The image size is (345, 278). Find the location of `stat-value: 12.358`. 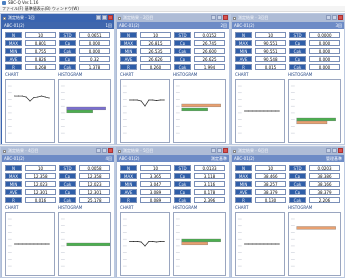

stat-value: 12.358 is located at coordinates (94, 176).